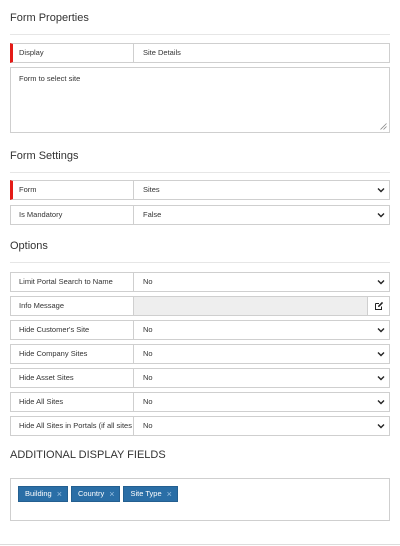 The image size is (400, 546). I want to click on tag-label: Building, so click(38, 493).